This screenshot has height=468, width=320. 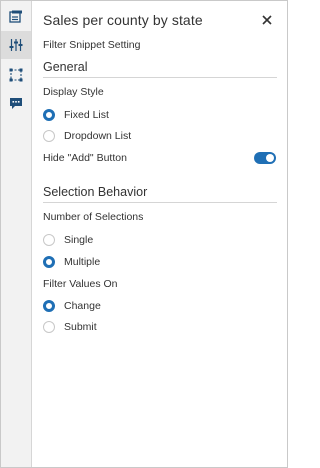 What do you see at coordinates (160, 202) in the screenshot?
I see `selection-divider` at bounding box center [160, 202].